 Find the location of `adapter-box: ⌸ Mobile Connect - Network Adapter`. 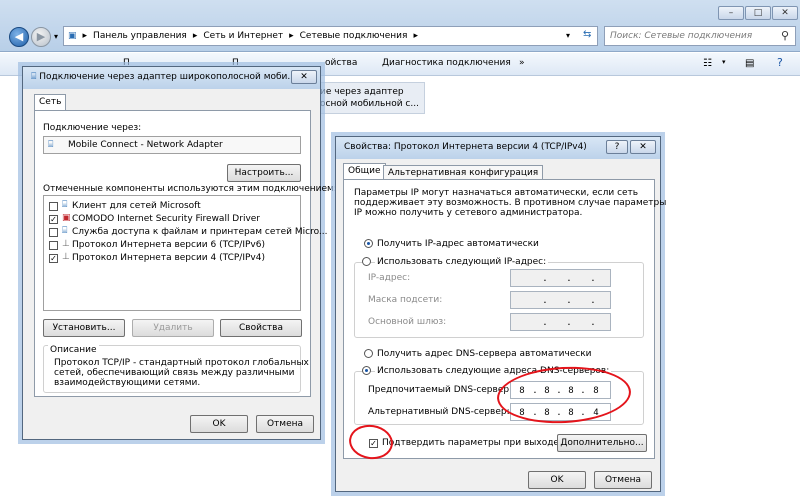

adapter-box: ⌸ Mobile Connect - Network Adapter is located at coordinates (172, 145).